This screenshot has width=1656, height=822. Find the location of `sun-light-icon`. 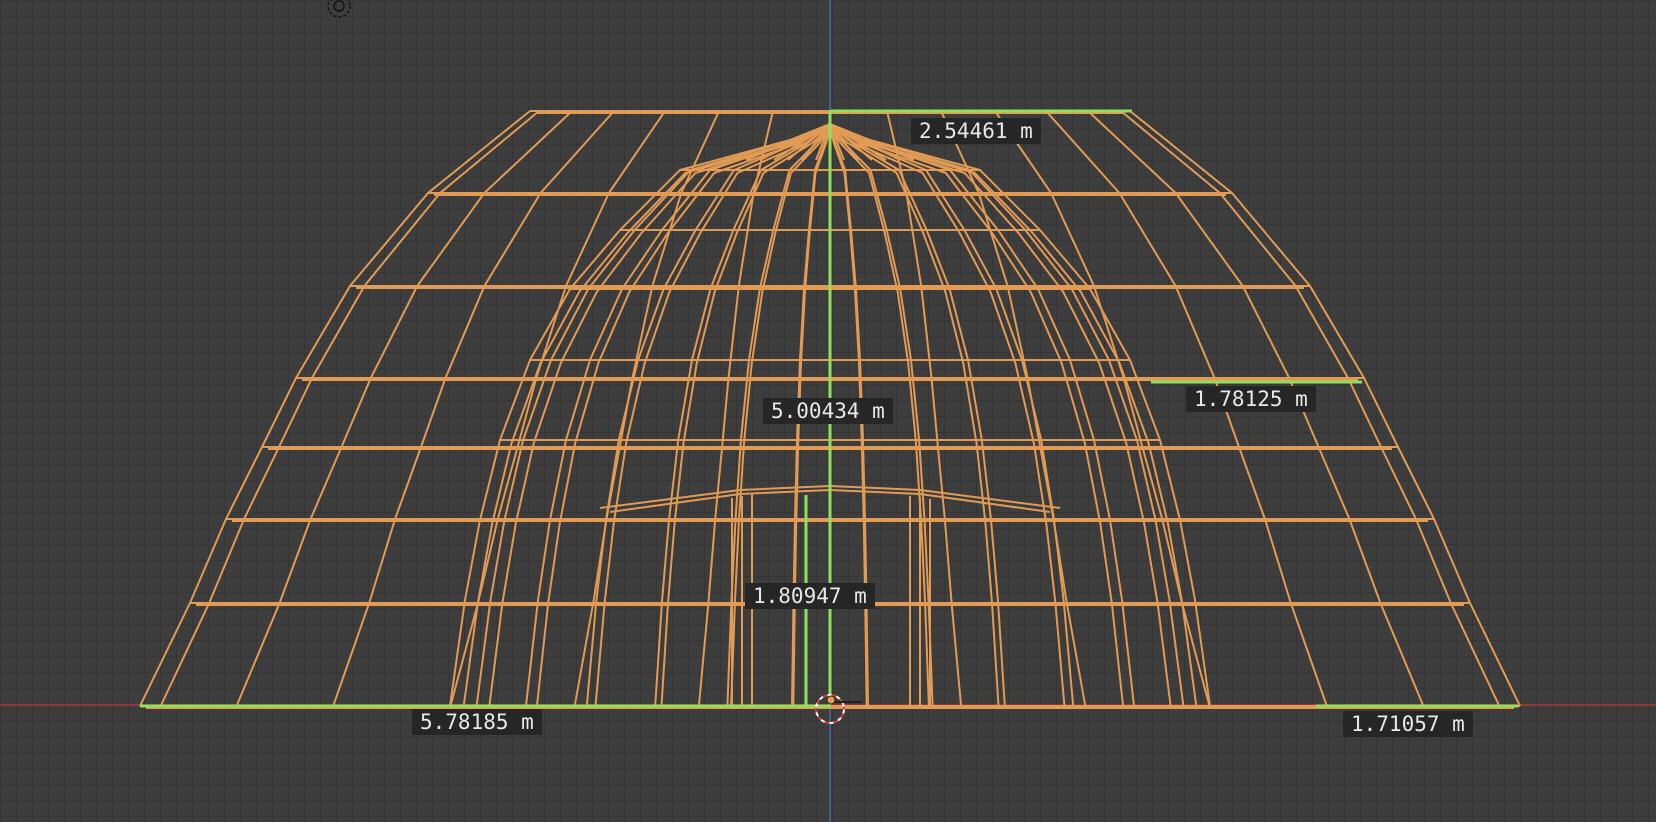

sun-light-icon is located at coordinates (339, 10).